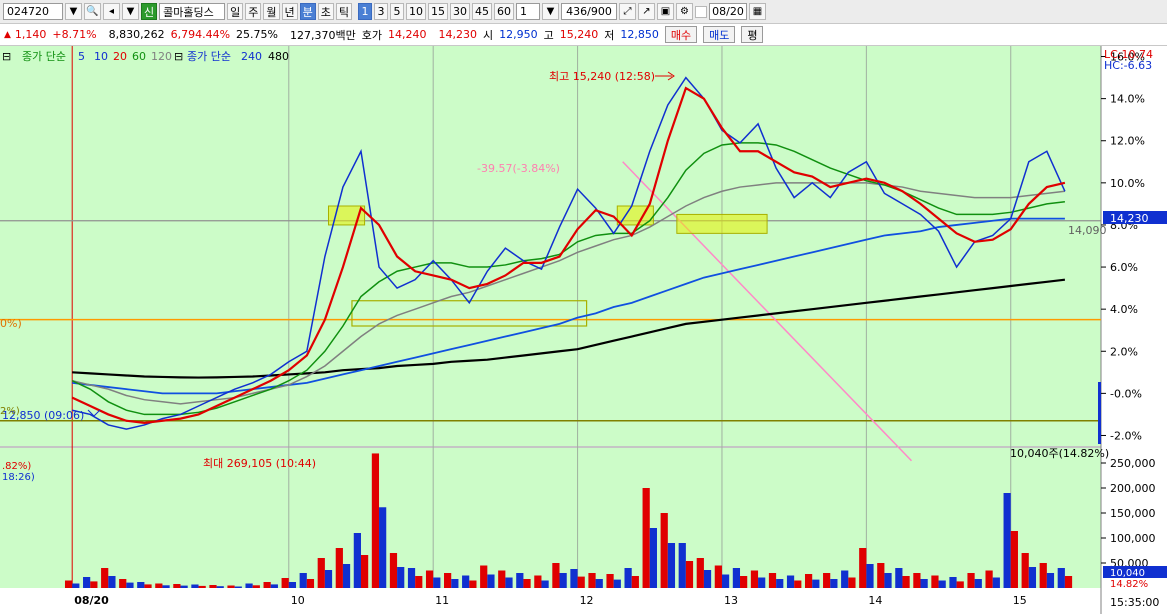 The image size is (1167, 614). I want to click on up-triangle-icon: ▲, so click(7, 34).